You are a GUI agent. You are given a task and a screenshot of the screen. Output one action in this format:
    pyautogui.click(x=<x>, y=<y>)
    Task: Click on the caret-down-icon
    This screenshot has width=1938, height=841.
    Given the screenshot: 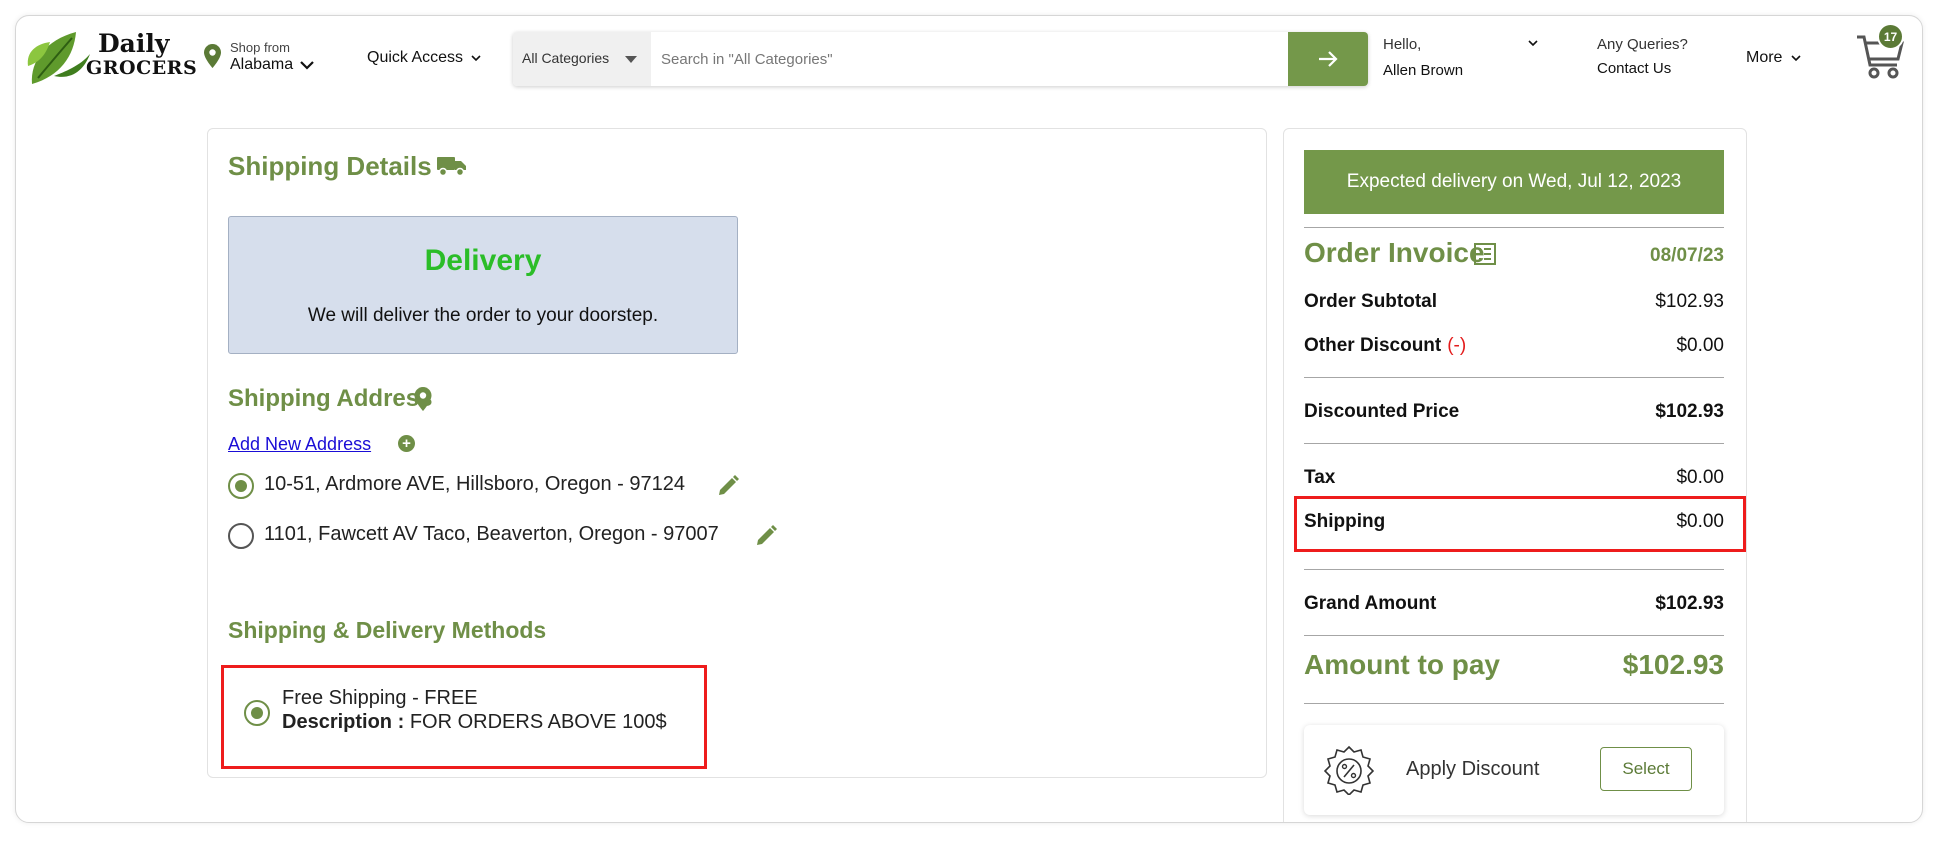 What is the action you would take?
    pyautogui.click(x=631, y=59)
    